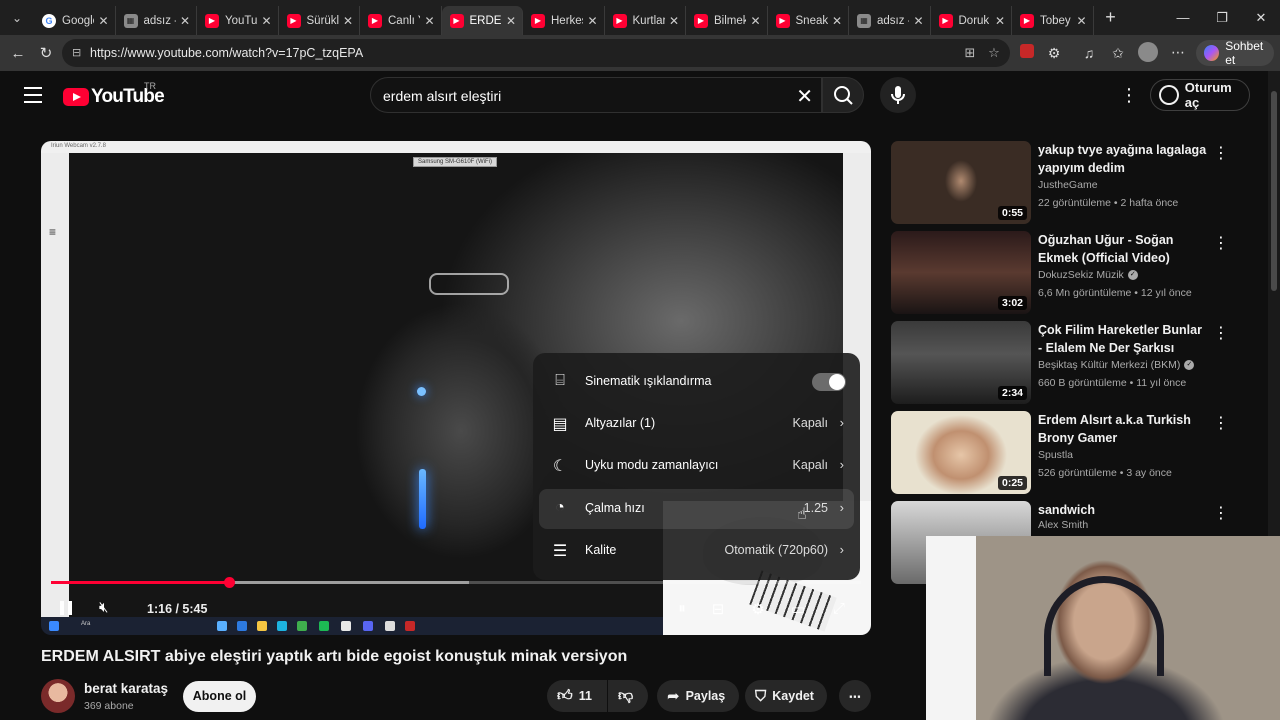 The image size is (1280, 720). Describe the element at coordinates (786, 696) in the screenshot. I see `save-button: ⛉ Kaydet` at that location.